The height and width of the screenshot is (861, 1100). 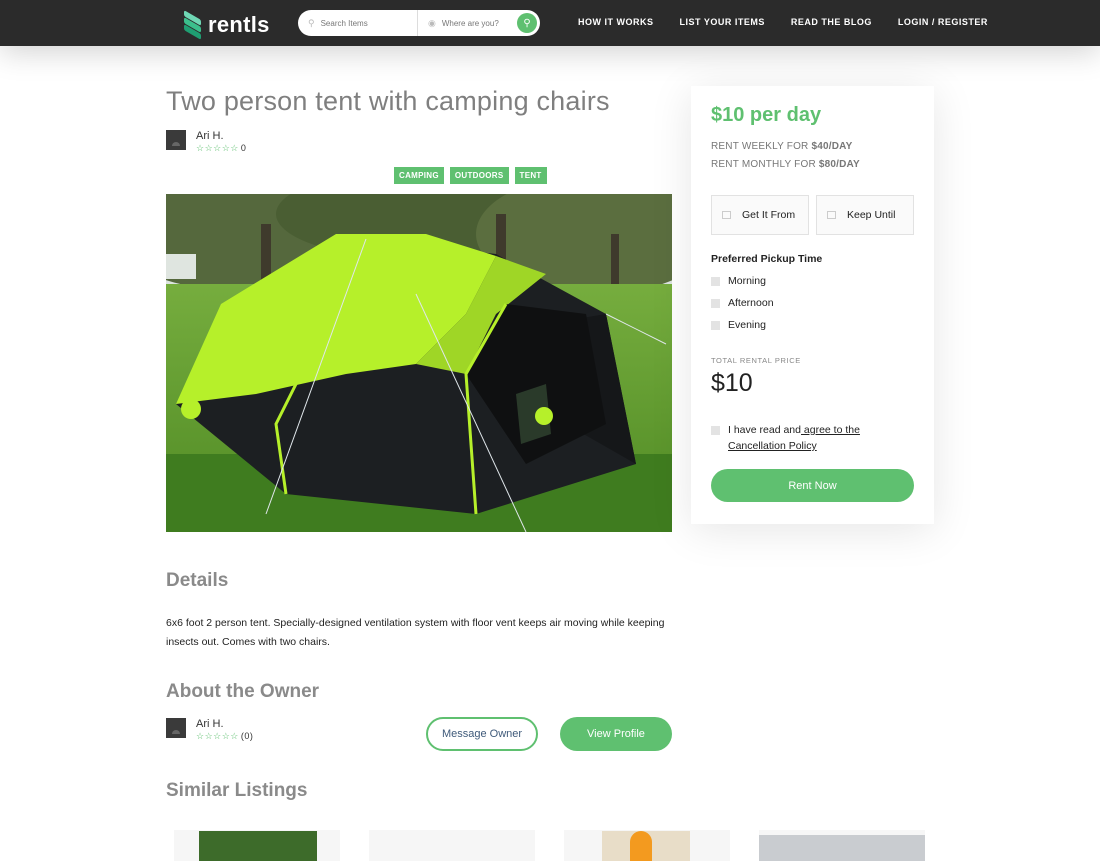 I want to click on start-date-placeholder: Get It From, so click(x=769, y=215).